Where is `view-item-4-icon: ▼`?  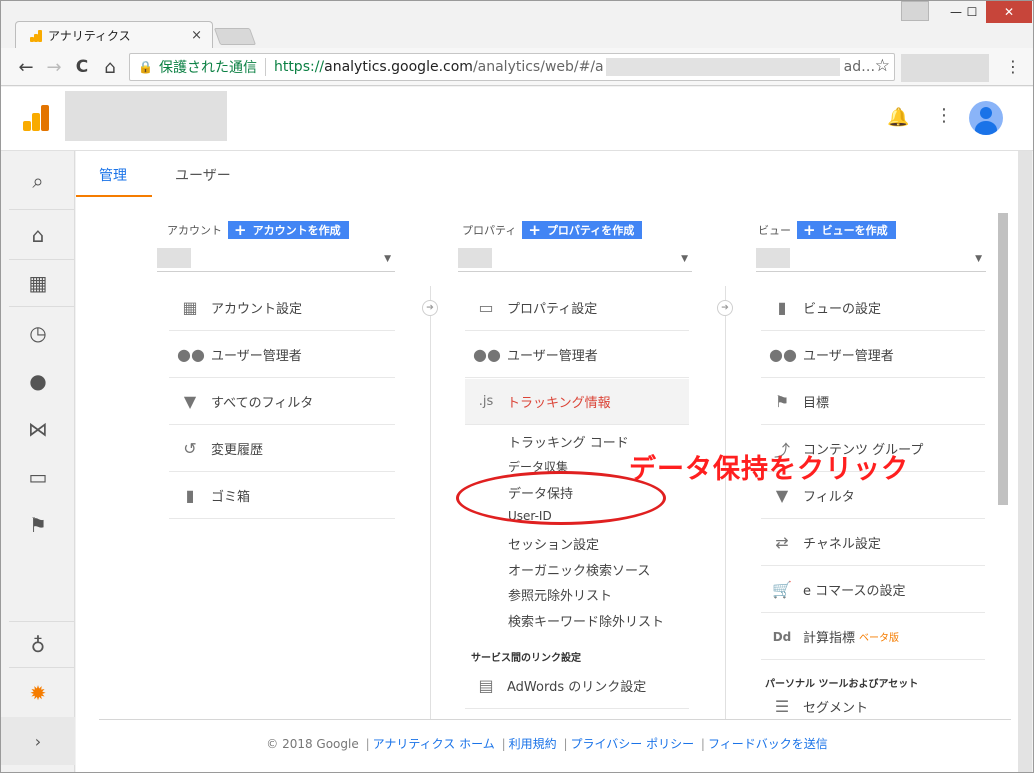 view-item-4-icon: ▼ is located at coordinates (782, 495).